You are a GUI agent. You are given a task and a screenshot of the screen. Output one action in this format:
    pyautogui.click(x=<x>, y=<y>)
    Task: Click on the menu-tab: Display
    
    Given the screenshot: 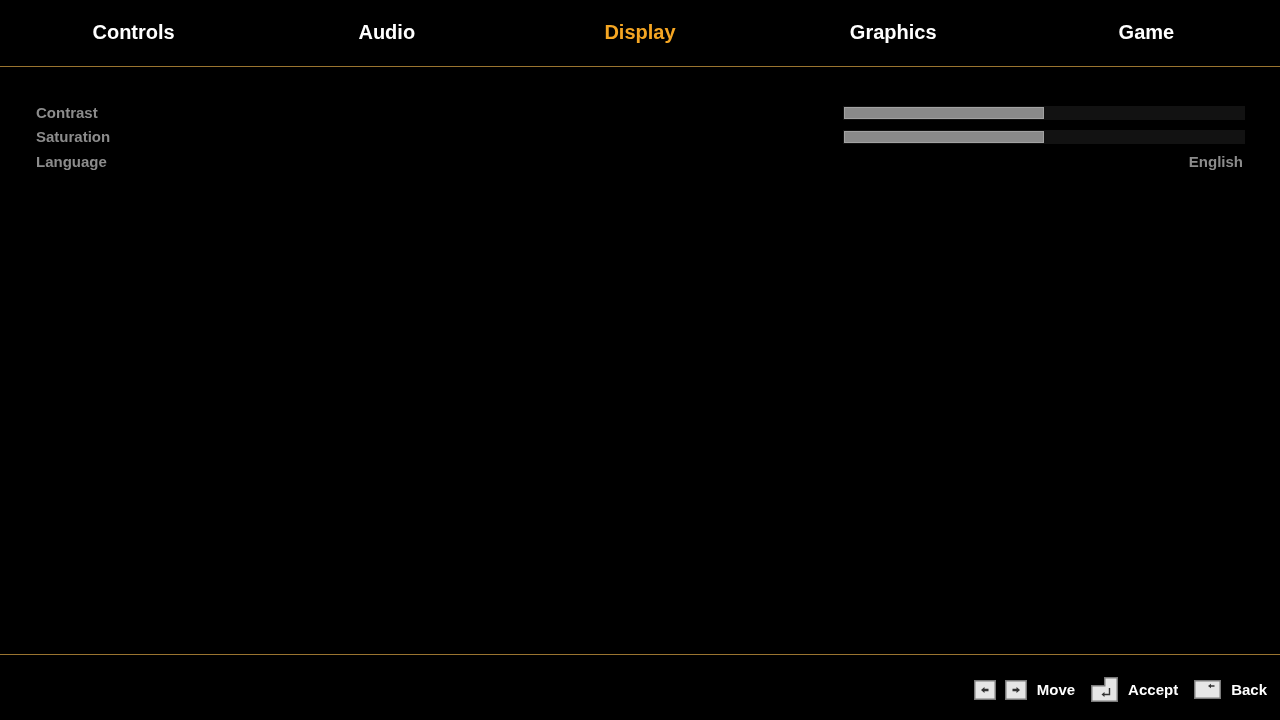 What is the action you would take?
    pyautogui.click(x=640, y=32)
    